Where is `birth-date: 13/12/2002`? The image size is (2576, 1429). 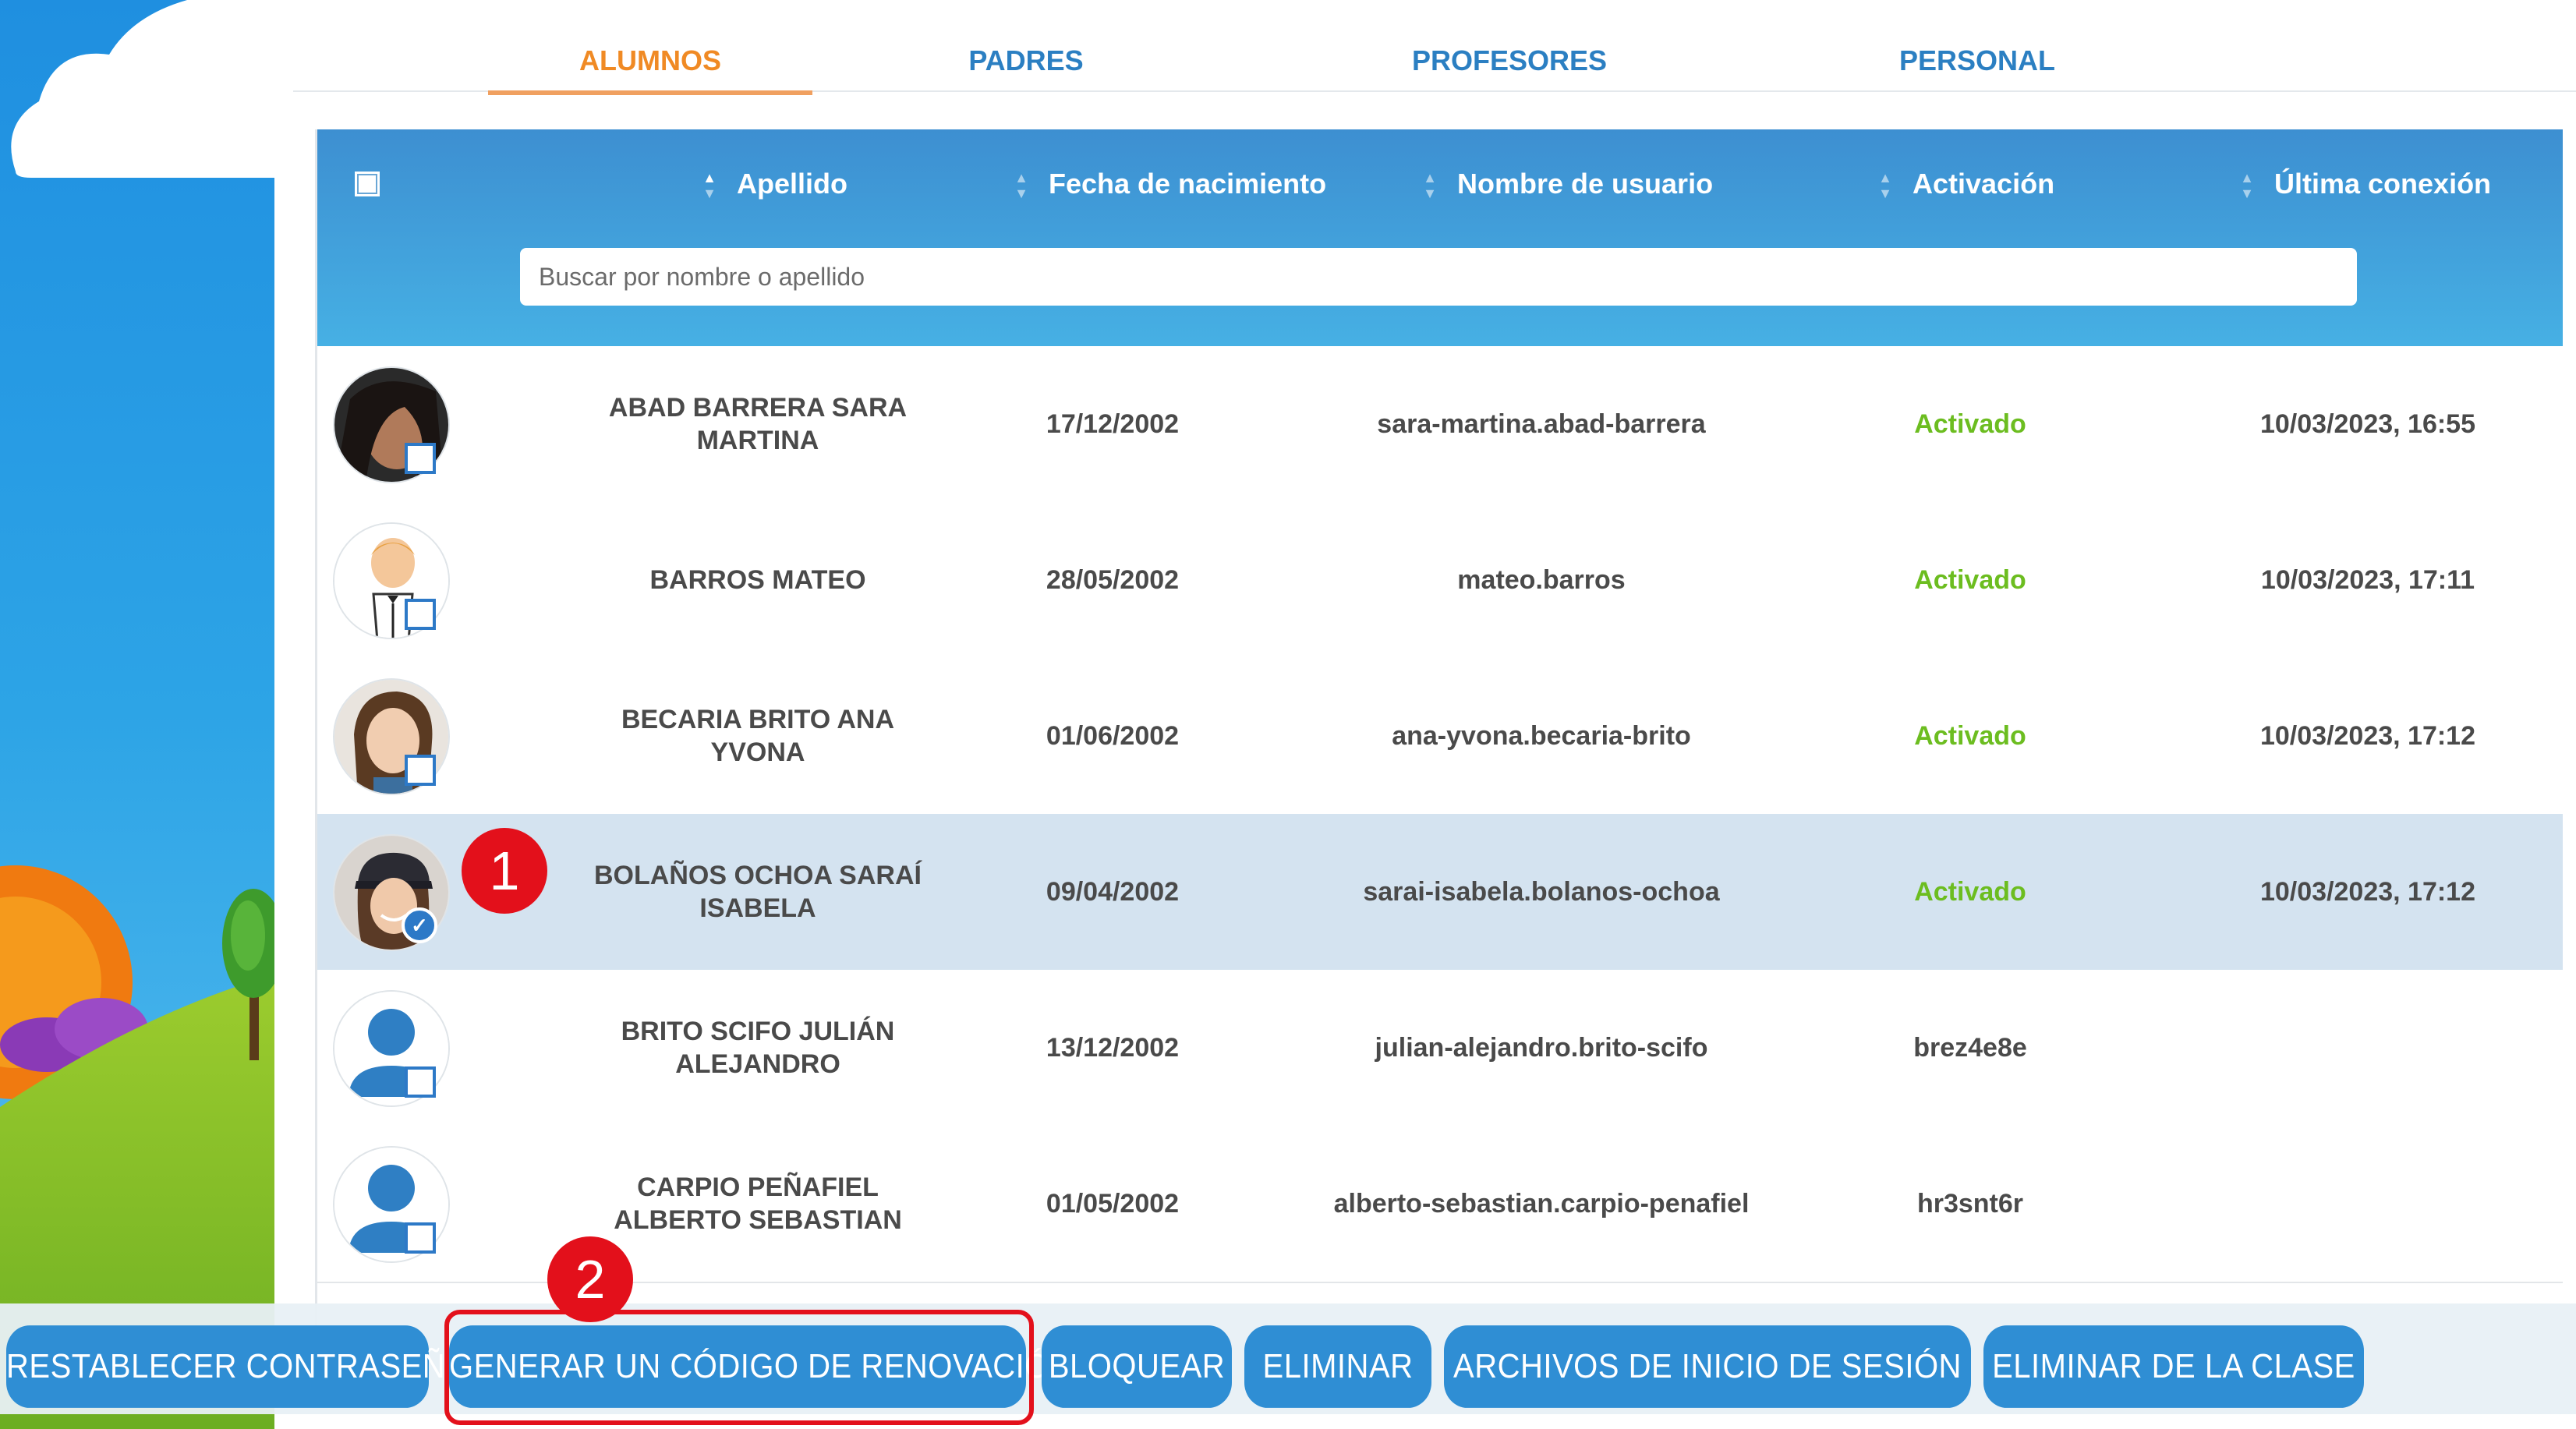
birth-date: 13/12/2002 is located at coordinates (1113, 1048).